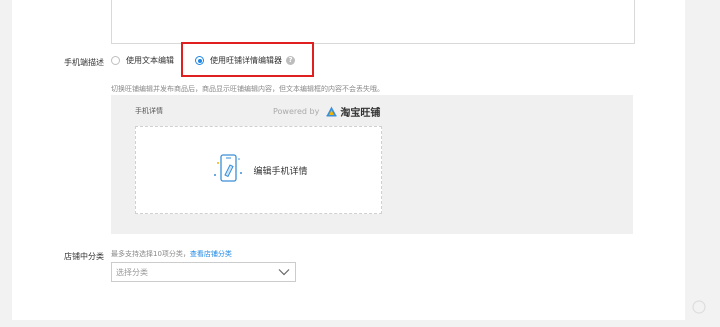 This screenshot has height=327, width=720. Describe the element at coordinates (699, 307) in the screenshot. I see `watermark-icon` at that location.